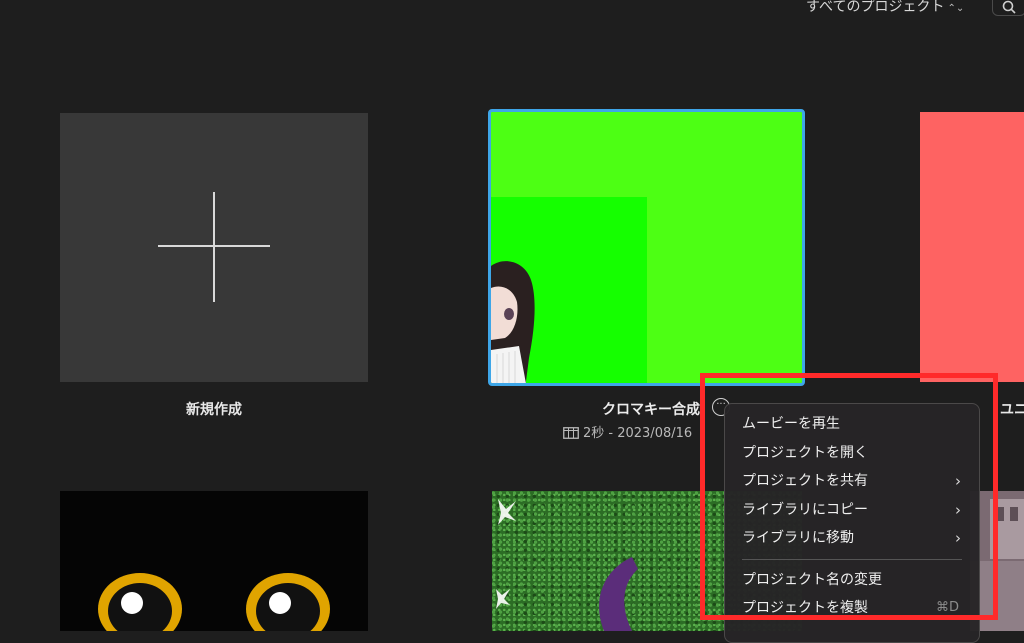 This screenshot has width=1024, height=643. Describe the element at coordinates (849, 496) in the screenshot. I see `annotation-highlight-box` at that location.